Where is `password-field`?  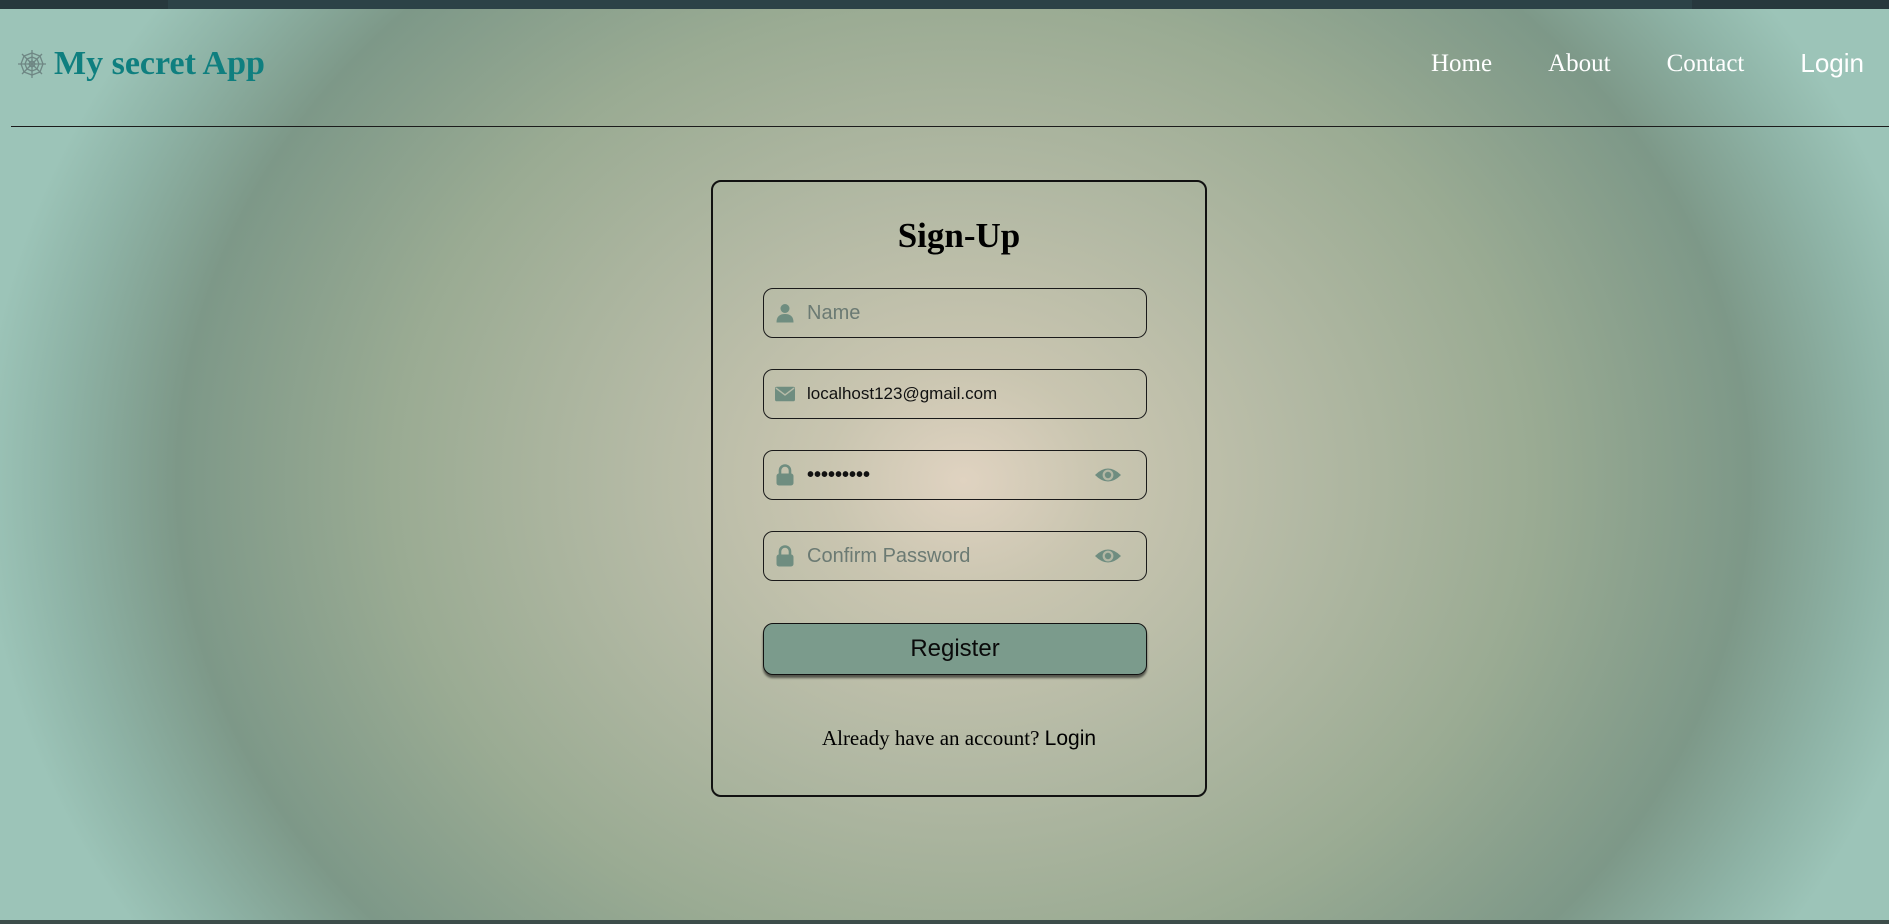
password-field is located at coordinates (955, 475).